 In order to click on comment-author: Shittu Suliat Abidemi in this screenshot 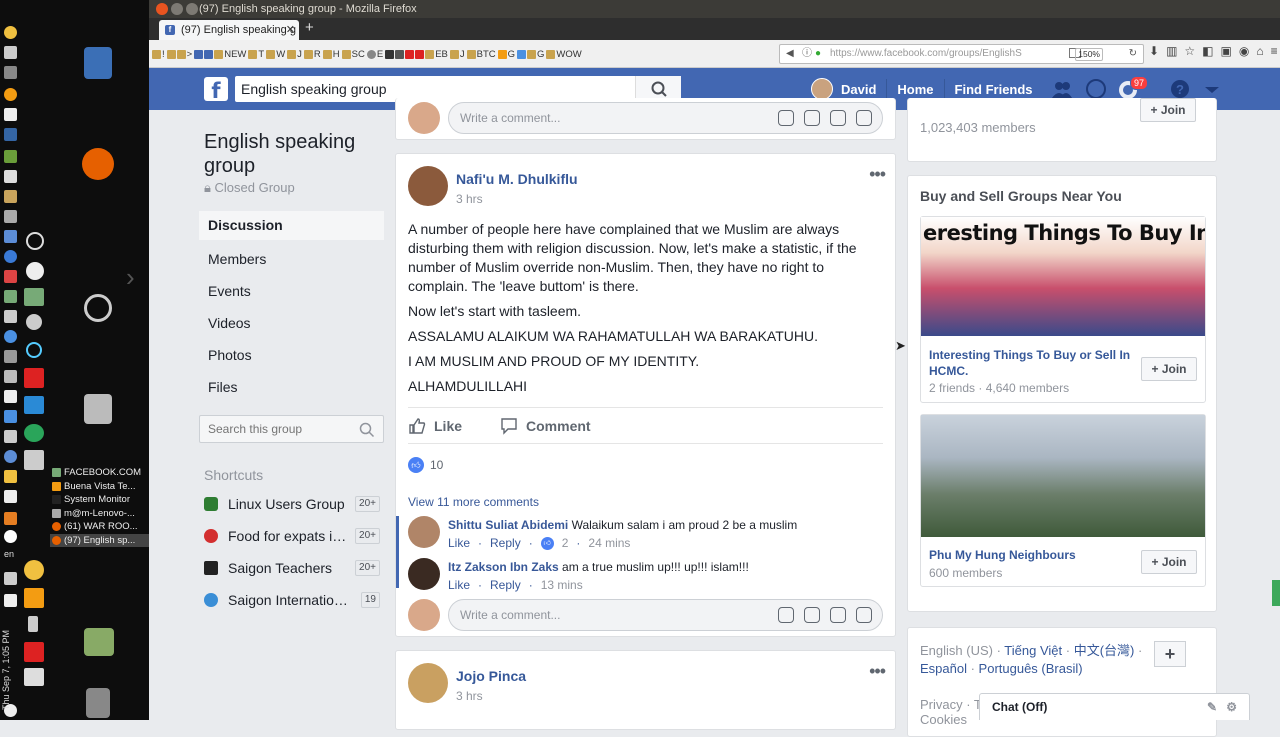, I will do `click(508, 525)`.